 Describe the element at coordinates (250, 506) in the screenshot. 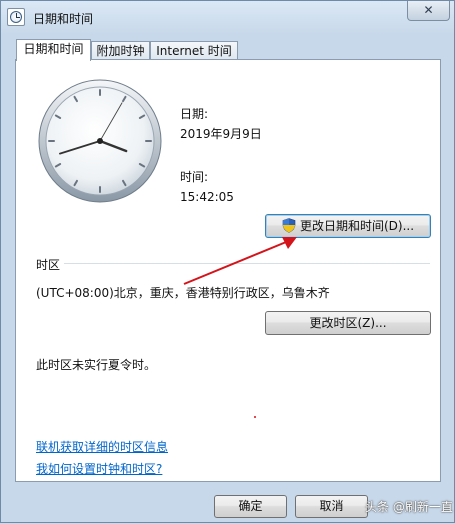

I see `ok-button: 确定` at that location.